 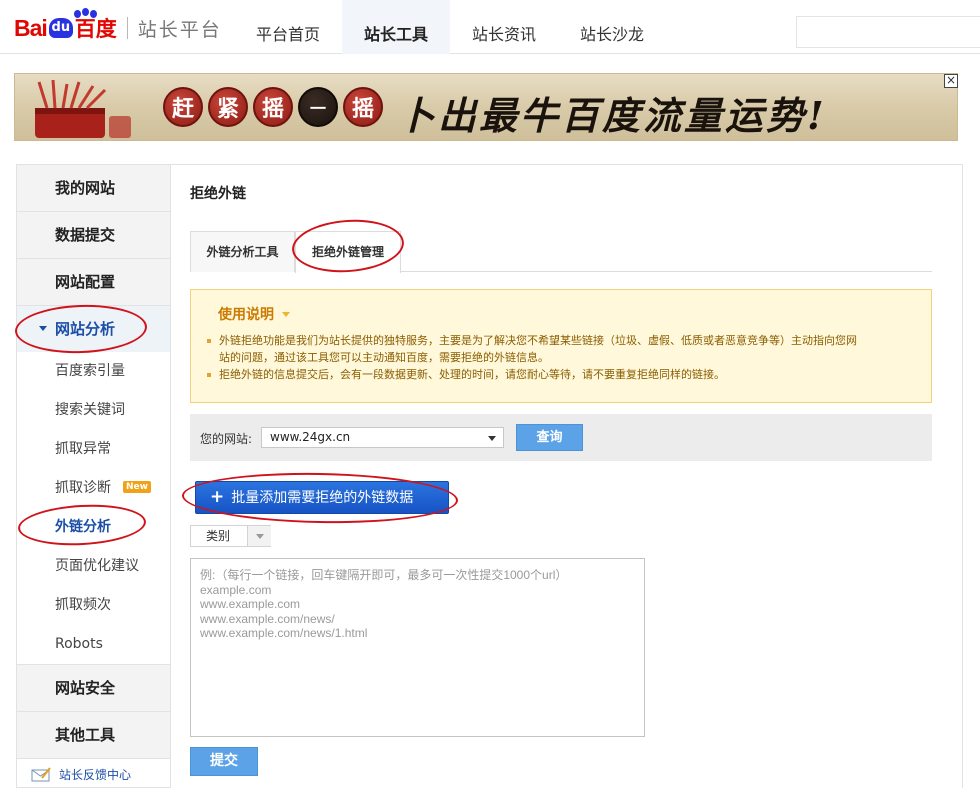 What do you see at coordinates (549, 437) in the screenshot?
I see `query-button: 查询` at bounding box center [549, 437].